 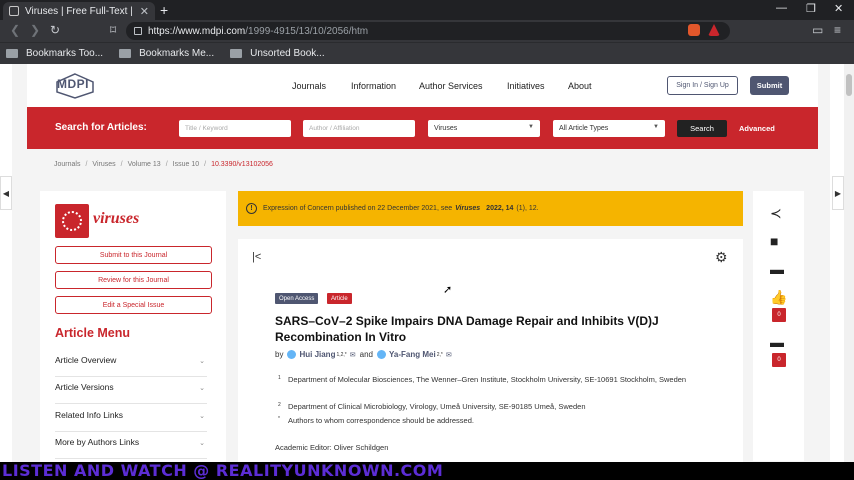 What do you see at coordinates (75, 86) in the screenshot?
I see `mdpi-logo: MDPI` at bounding box center [75, 86].